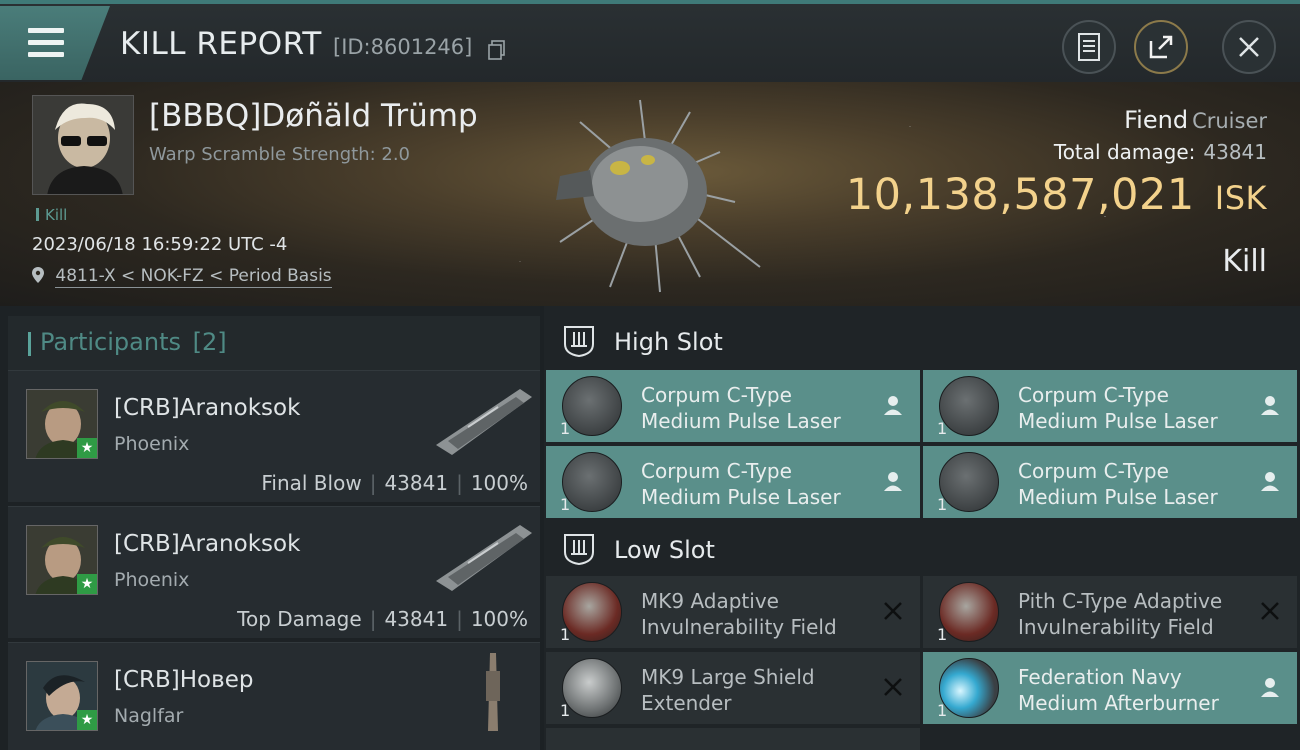 This screenshot has width=1300, height=750. I want to click on module-item: 1 Federation Navy Medium Afterburner, so click(1110, 688).